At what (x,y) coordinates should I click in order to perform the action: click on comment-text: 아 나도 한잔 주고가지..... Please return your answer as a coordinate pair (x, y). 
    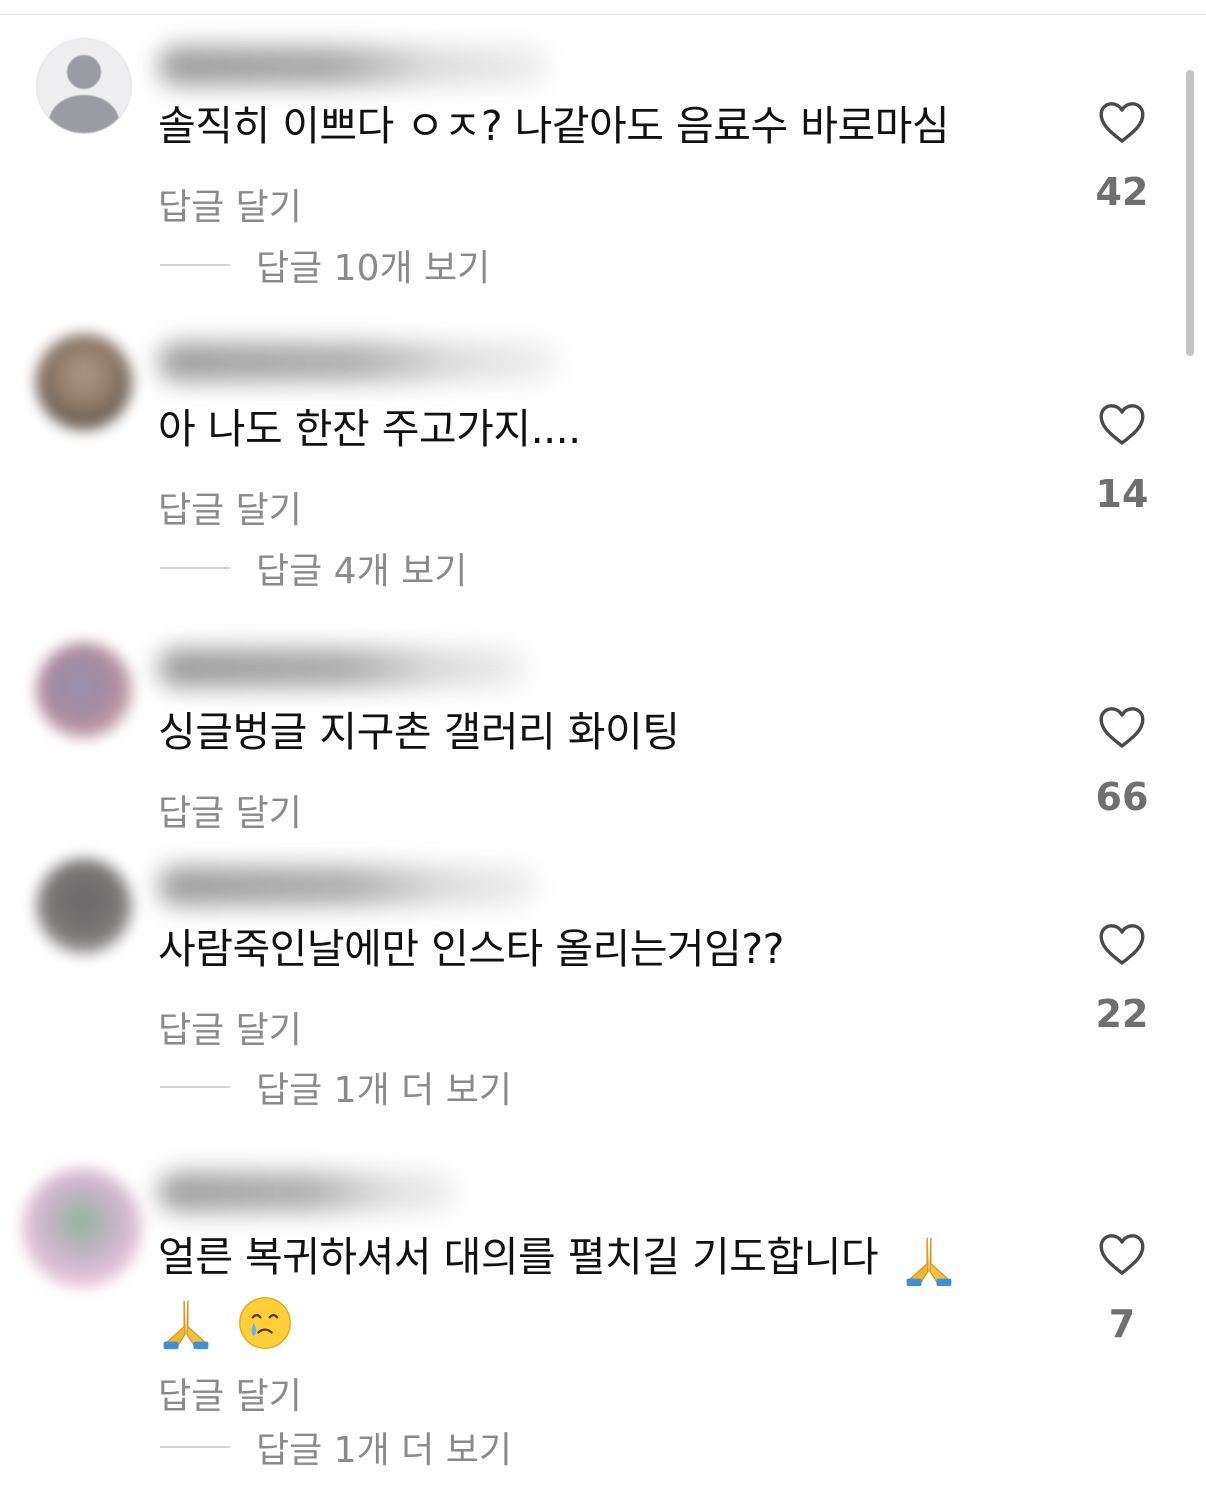
    Looking at the image, I should click on (369, 429).